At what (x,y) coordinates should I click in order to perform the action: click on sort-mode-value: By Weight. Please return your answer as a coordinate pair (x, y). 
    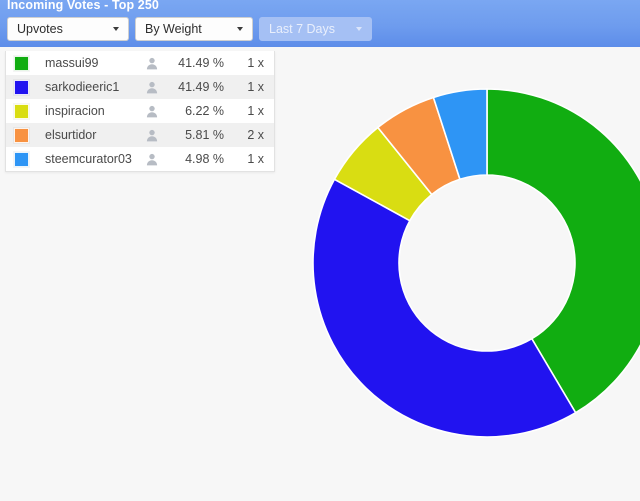
    Looking at the image, I should click on (173, 29).